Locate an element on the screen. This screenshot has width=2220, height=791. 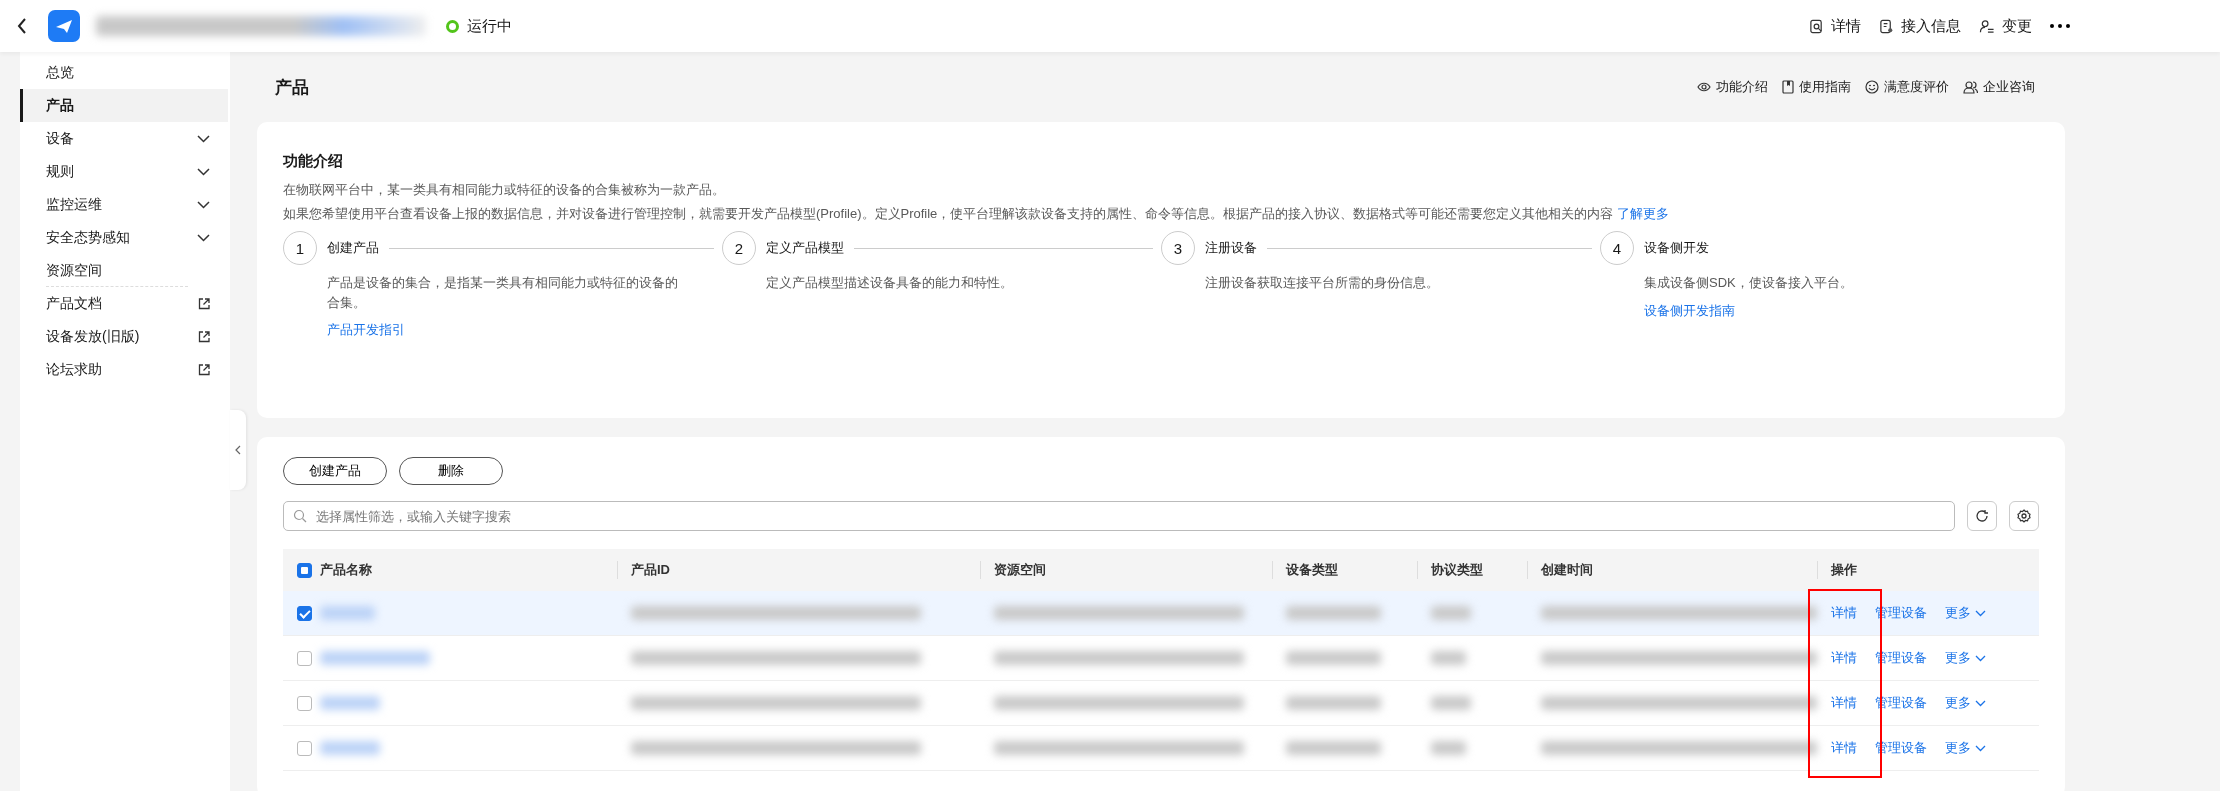
refresh-icon is located at coordinates (1982, 516).